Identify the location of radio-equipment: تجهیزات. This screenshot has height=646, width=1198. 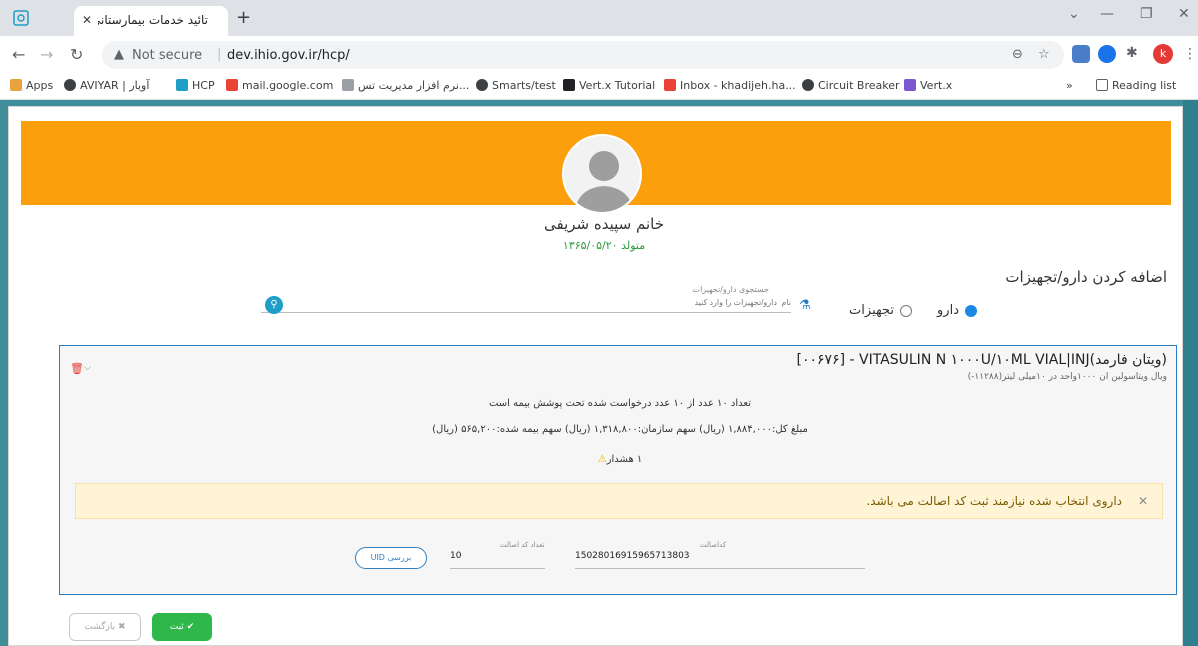
(880, 310).